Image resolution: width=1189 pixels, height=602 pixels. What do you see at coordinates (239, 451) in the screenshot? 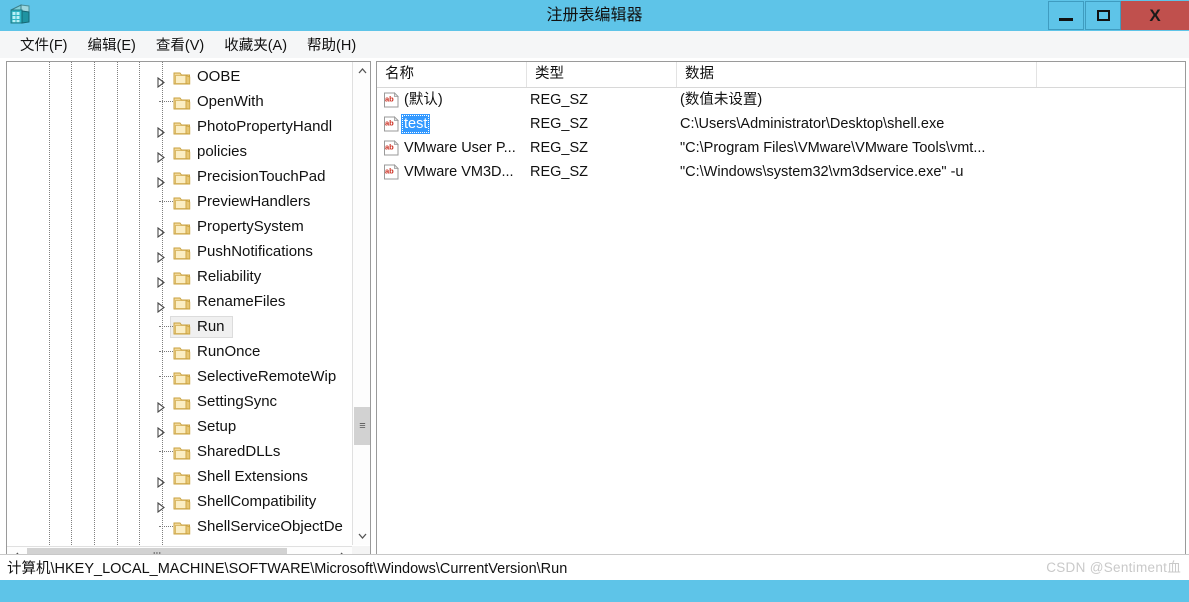
I see `tree-node-label: SharedDLLs` at bounding box center [239, 451].